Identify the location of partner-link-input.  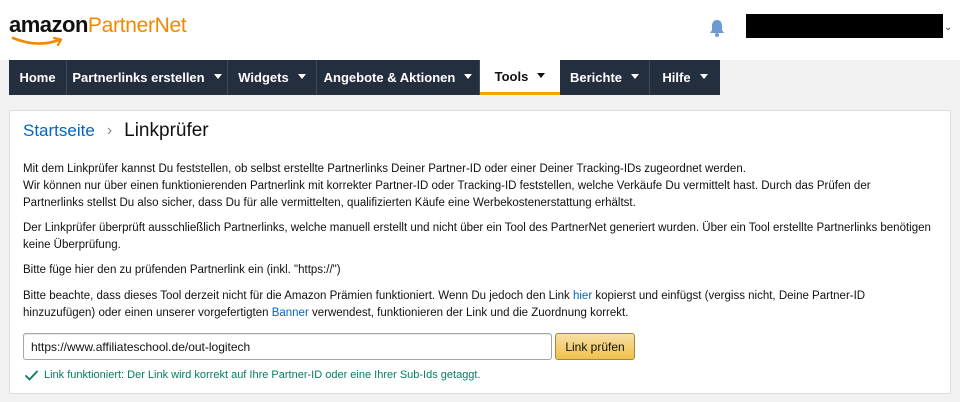
(287, 346).